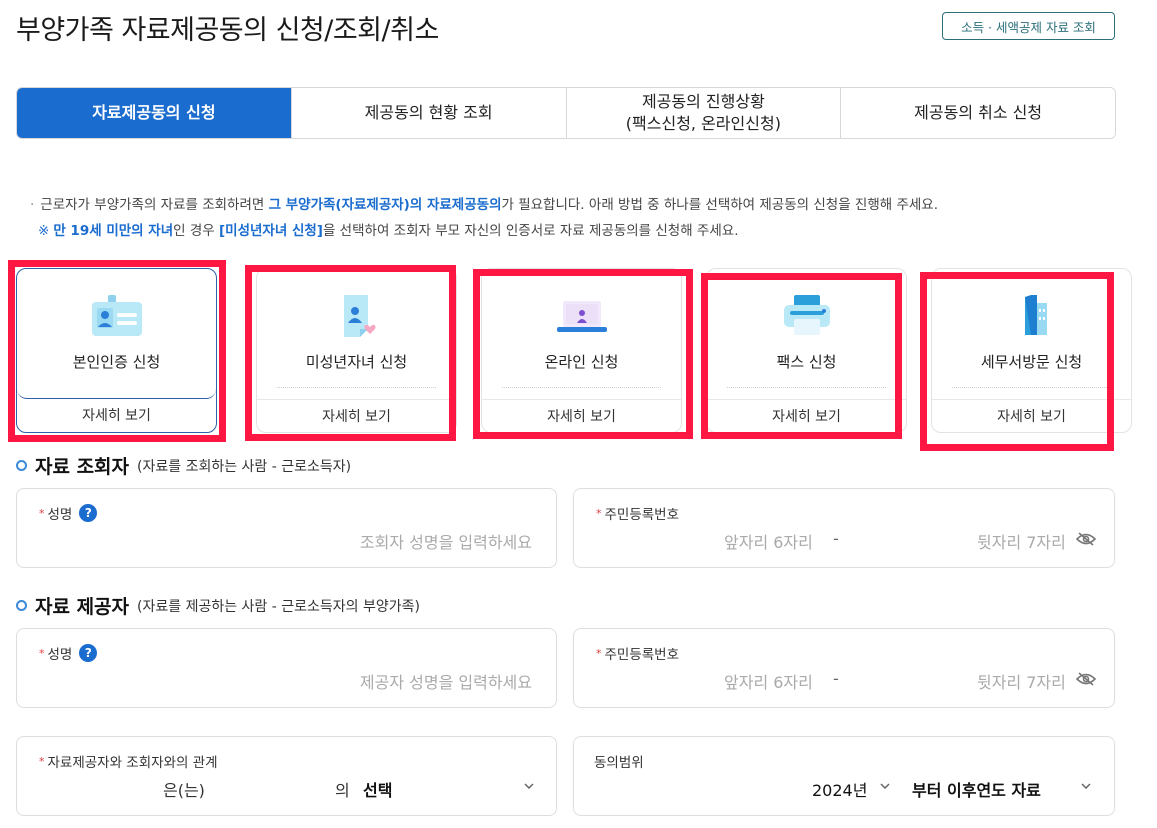  I want to click on provider-rrn-field: * 주민등록번호 앞자리 6자리 - 뒷자리 7자리, so click(844, 668).